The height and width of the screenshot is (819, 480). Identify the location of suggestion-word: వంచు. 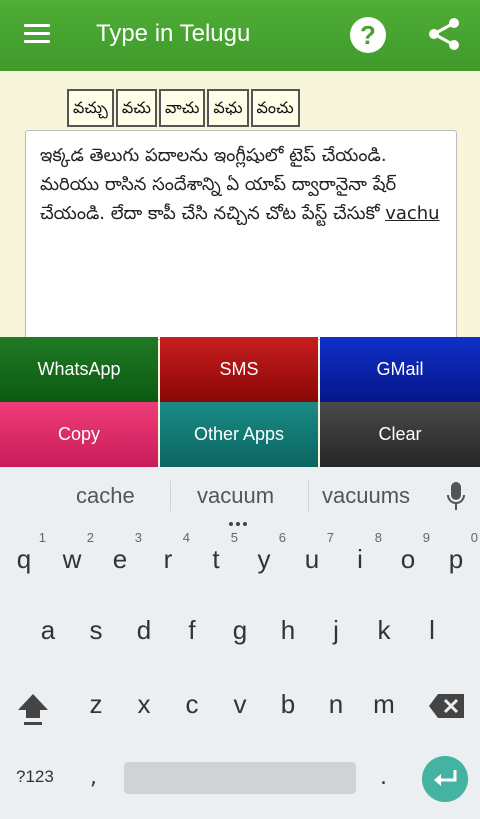
(275, 108).